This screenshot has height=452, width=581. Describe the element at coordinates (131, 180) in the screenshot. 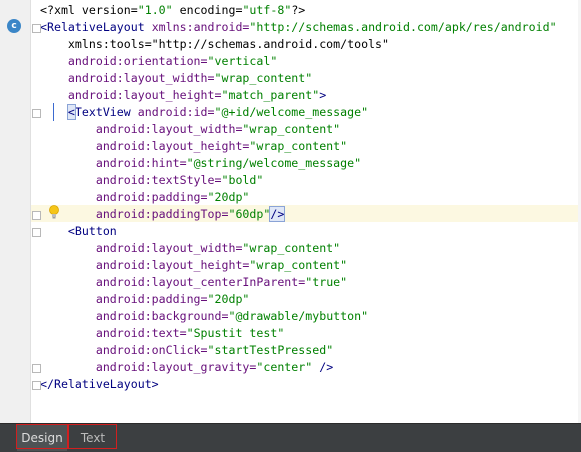

I see `code-token: android:textStyle=` at that location.